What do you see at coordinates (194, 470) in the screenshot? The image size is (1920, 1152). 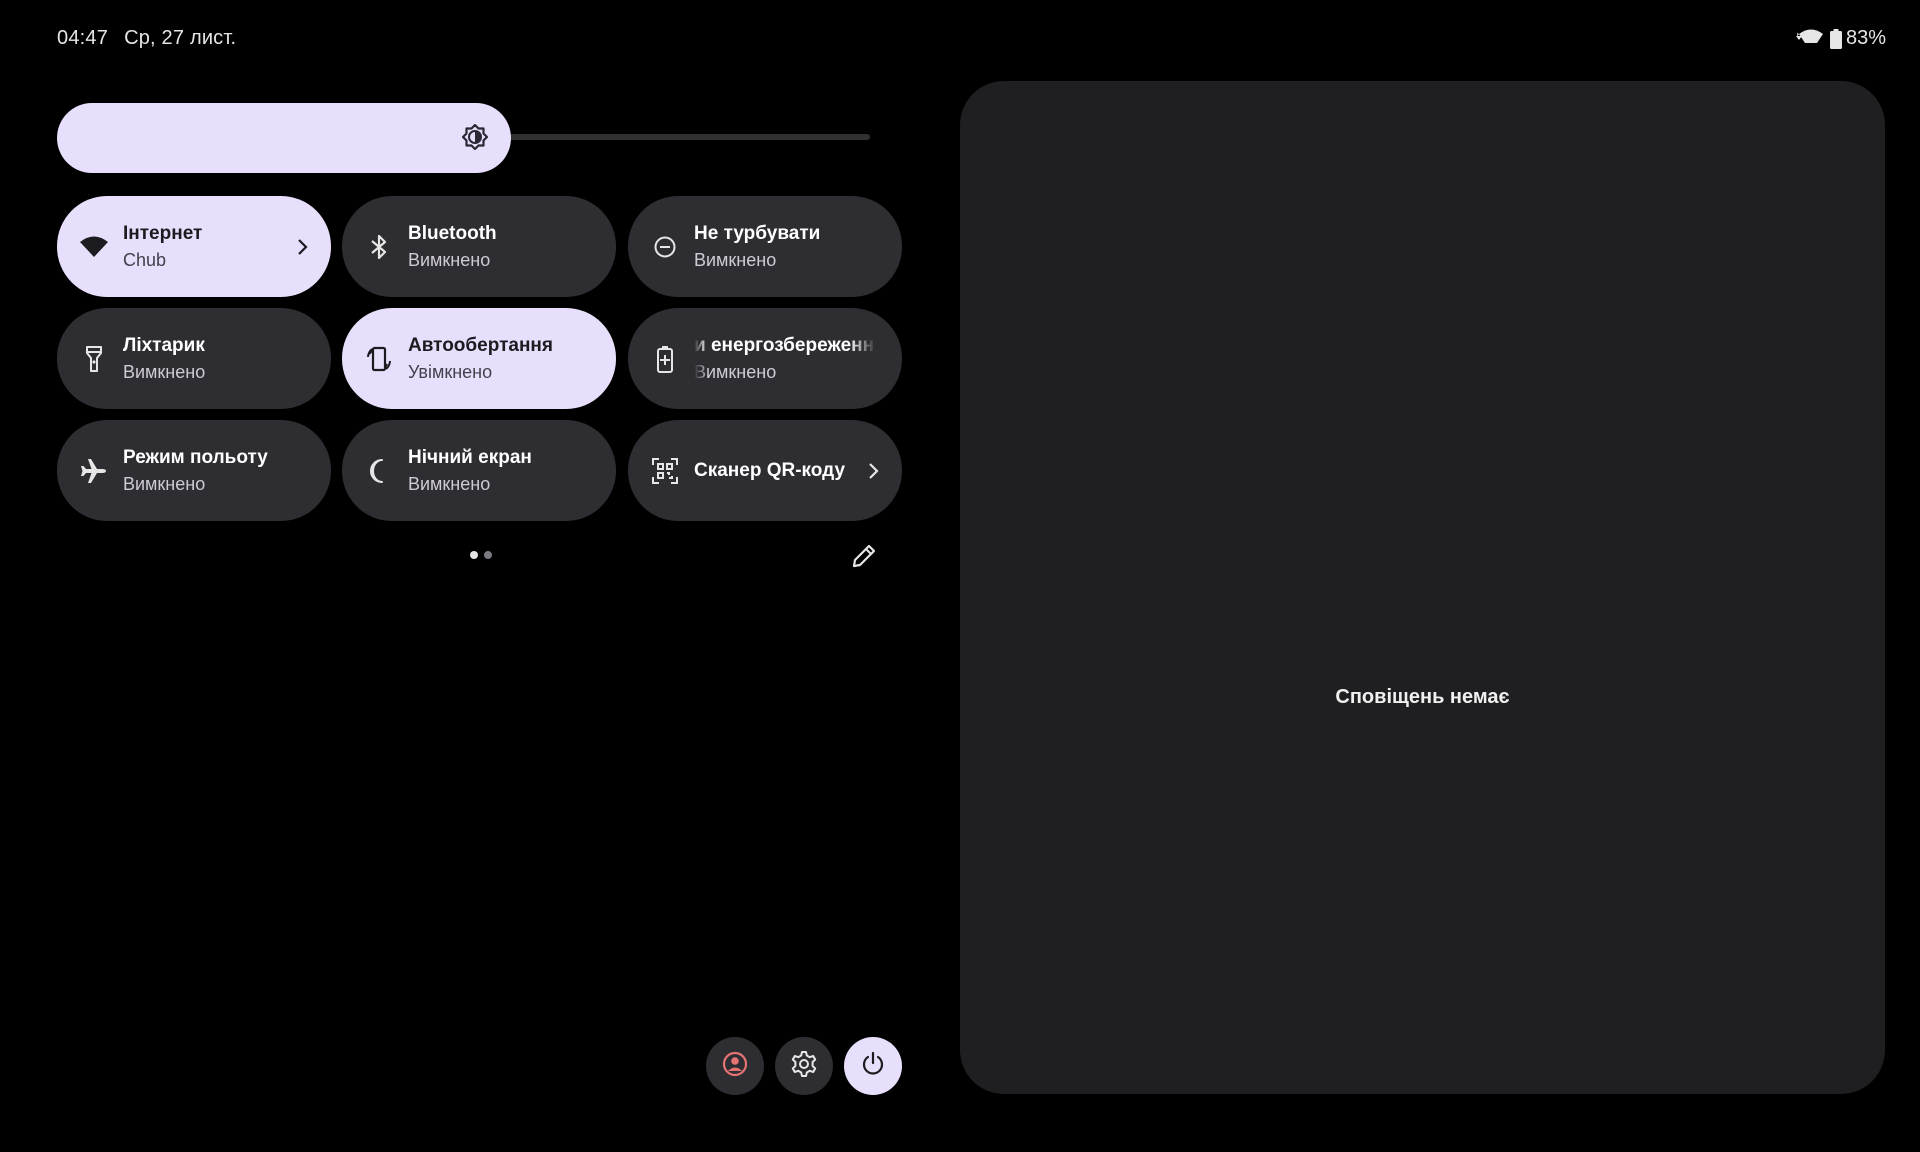 I see `tile-airplane-mode: Режим польоту Вимкнено` at bounding box center [194, 470].